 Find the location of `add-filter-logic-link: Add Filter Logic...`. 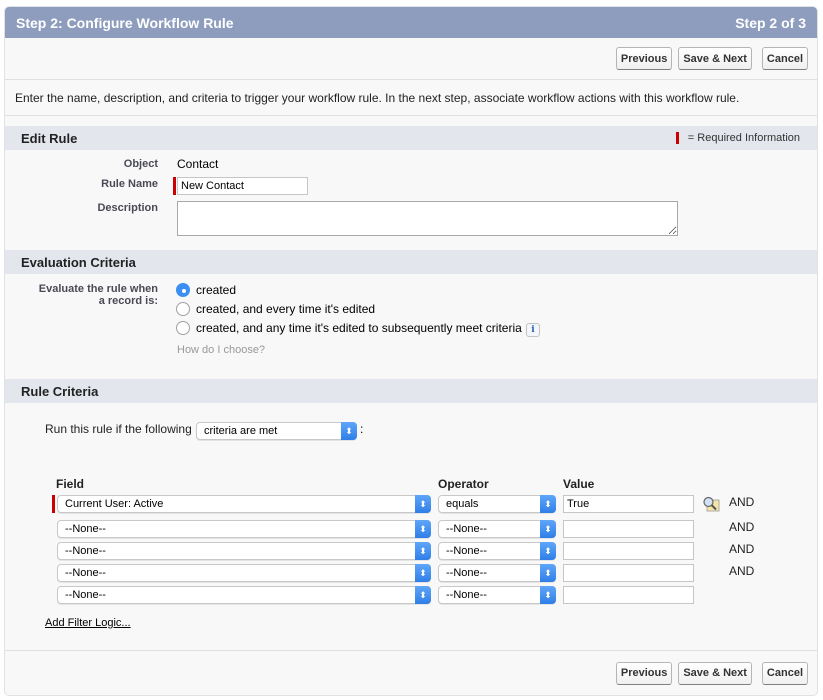

add-filter-logic-link: Add Filter Logic... is located at coordinates (88, 623).